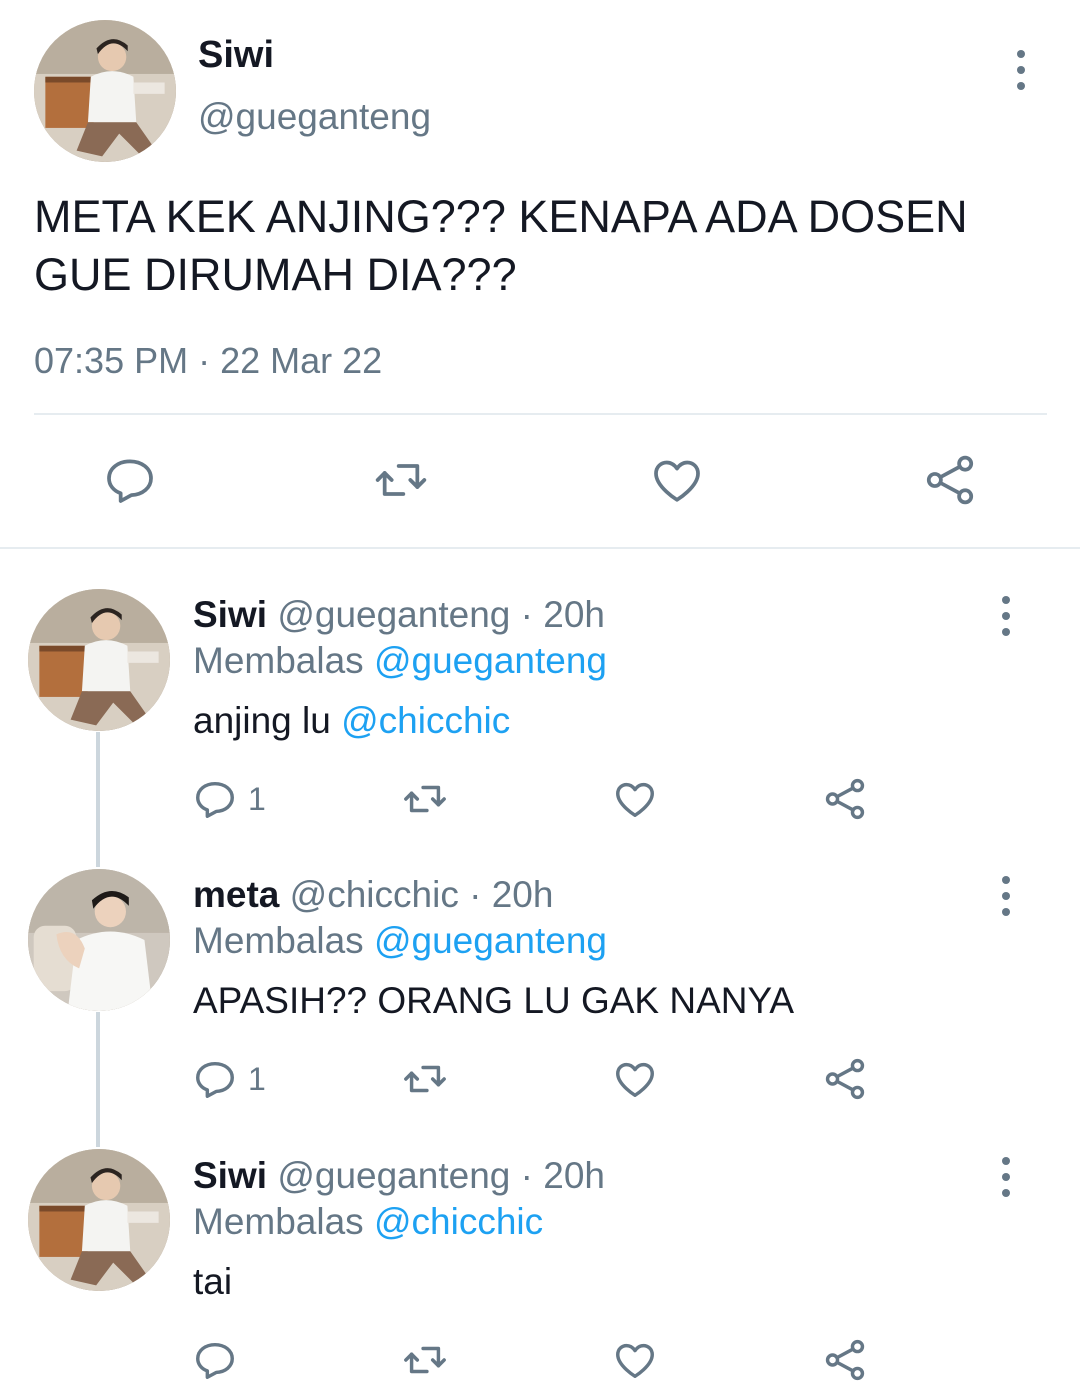 This screenshot has width=1080, height=1393. I want to click on reply-body: anjing lu, so click(267, 720).